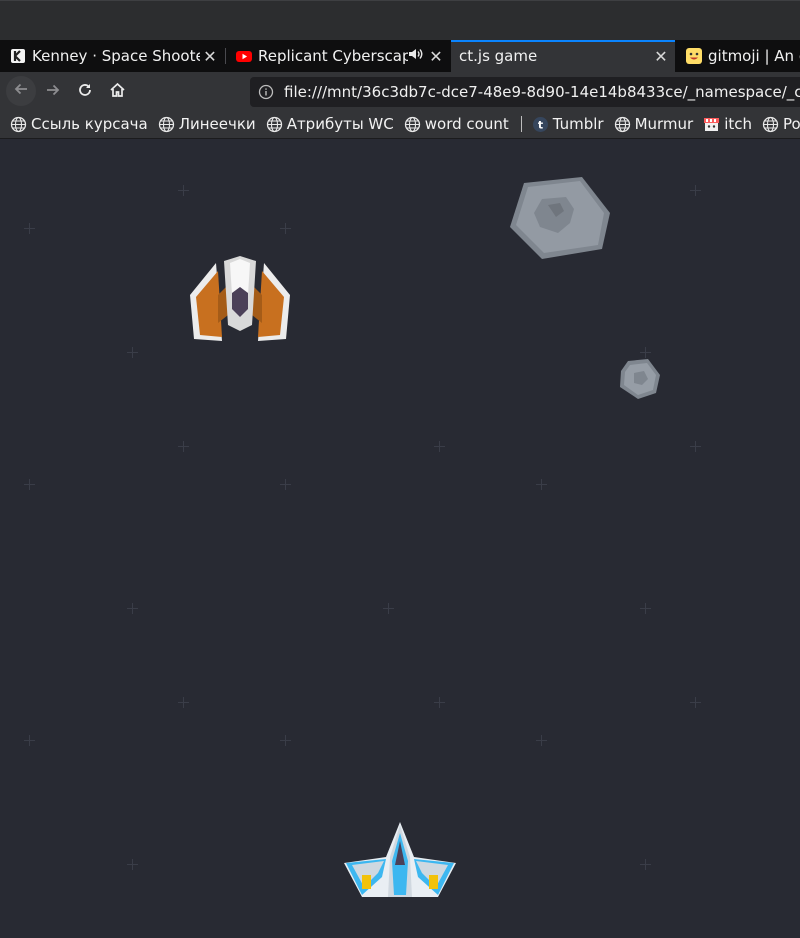  Describe the element at coordinates (560, 218) in the screenshot. I see `asteroid-big` at that location.